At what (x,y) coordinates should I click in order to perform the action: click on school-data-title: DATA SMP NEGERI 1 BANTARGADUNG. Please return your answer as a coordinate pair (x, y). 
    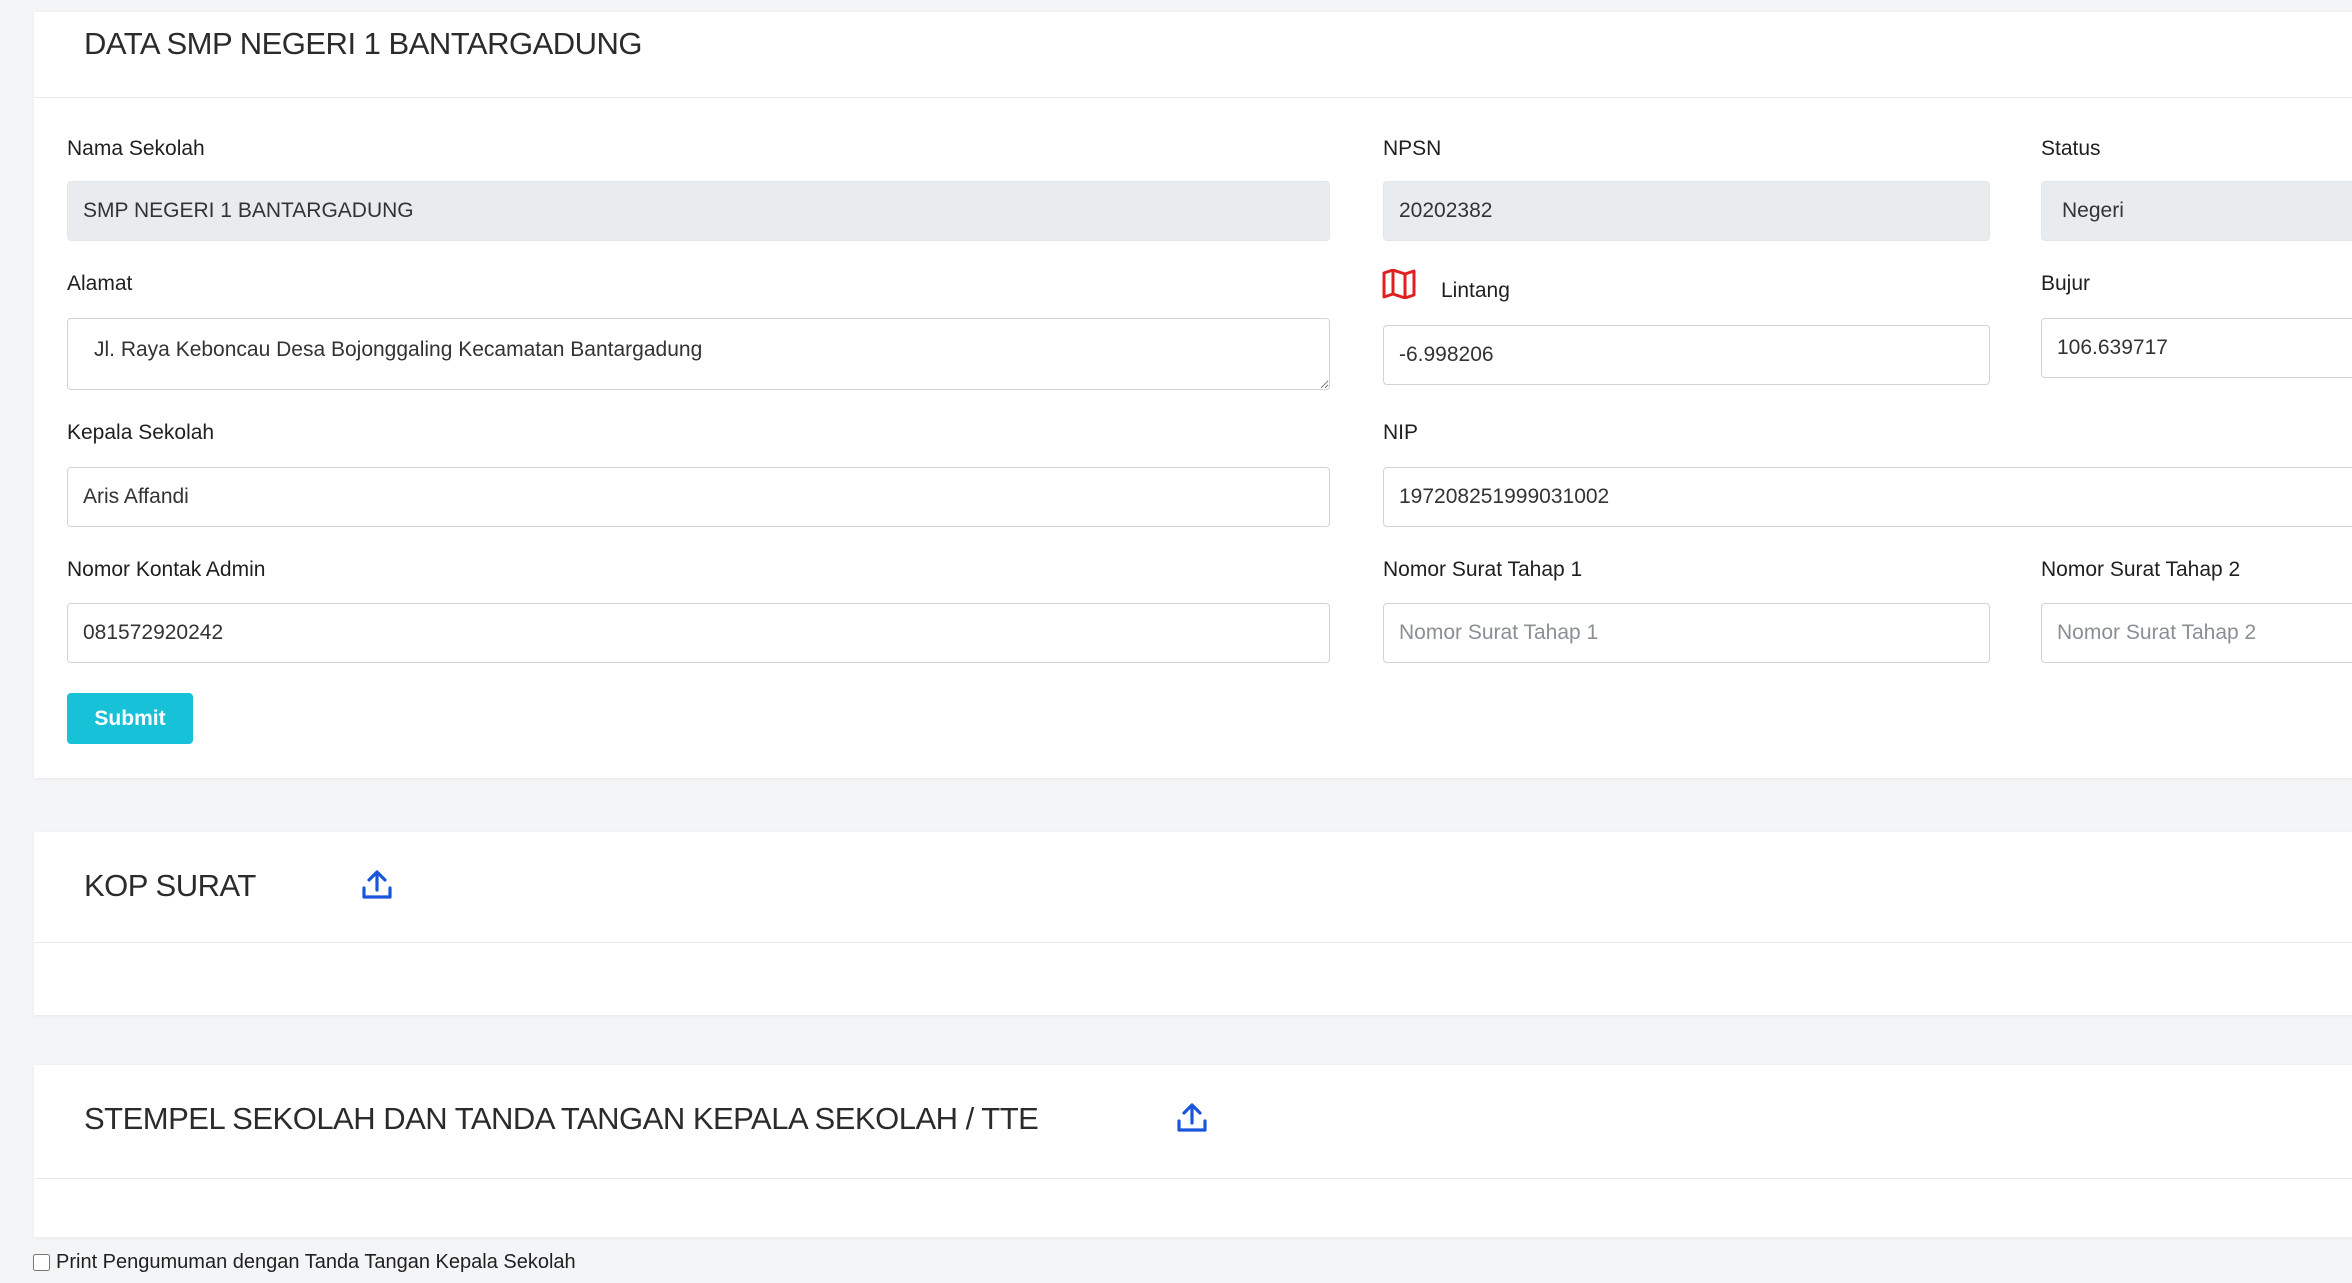
    Looking at the image, I should click on (363, 43).